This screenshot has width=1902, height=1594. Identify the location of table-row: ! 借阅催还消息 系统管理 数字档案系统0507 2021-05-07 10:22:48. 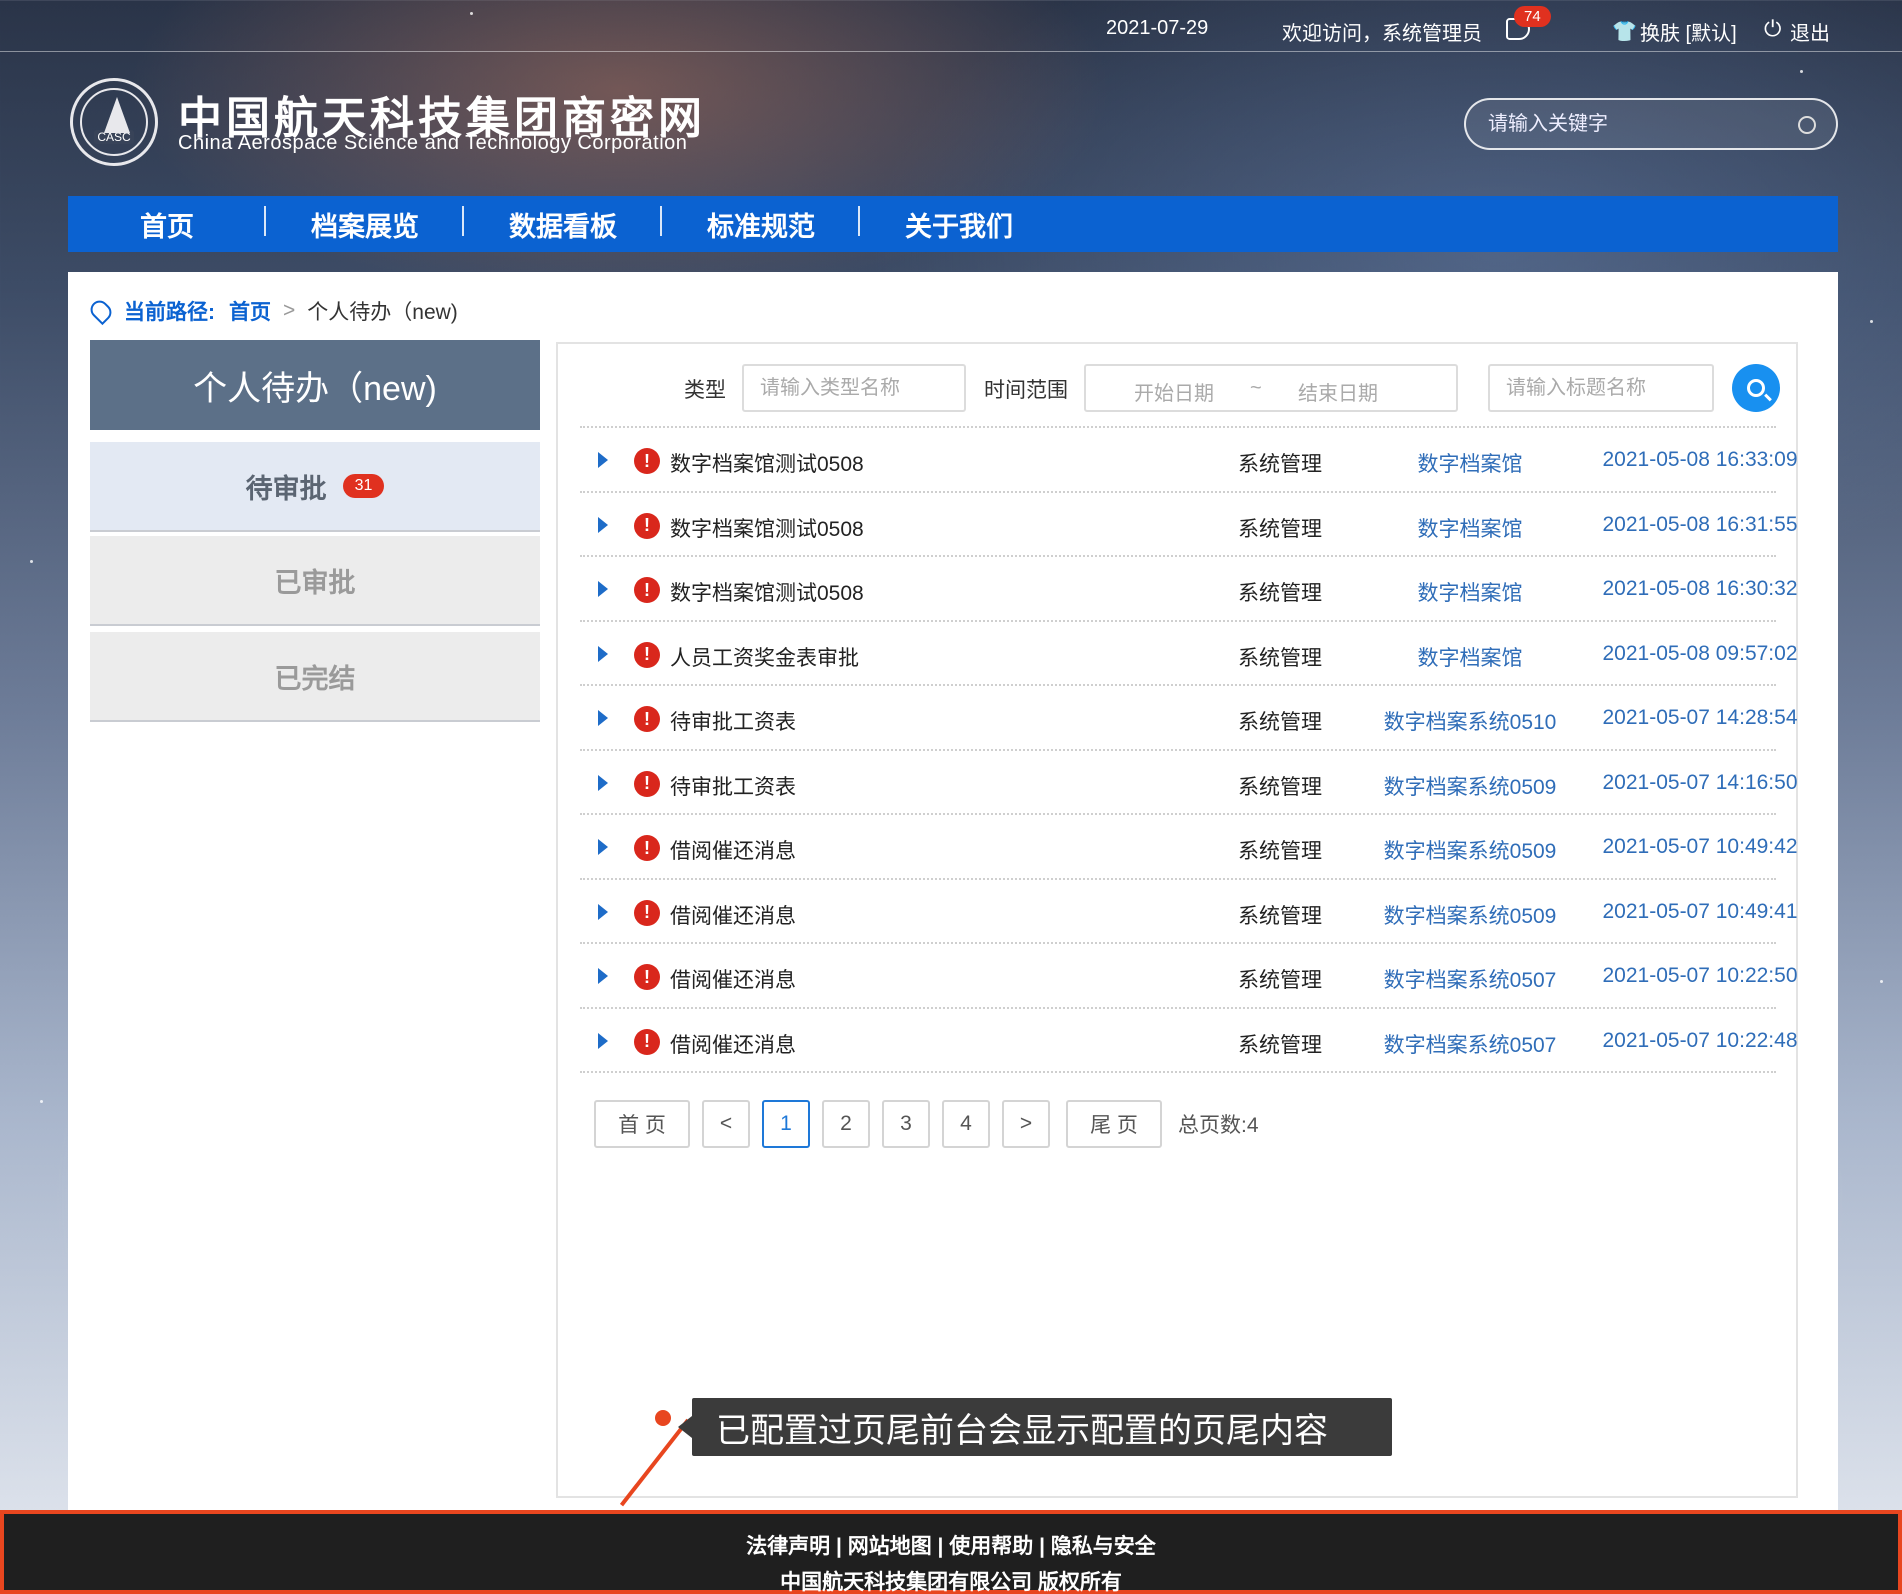
(1189, 1041).